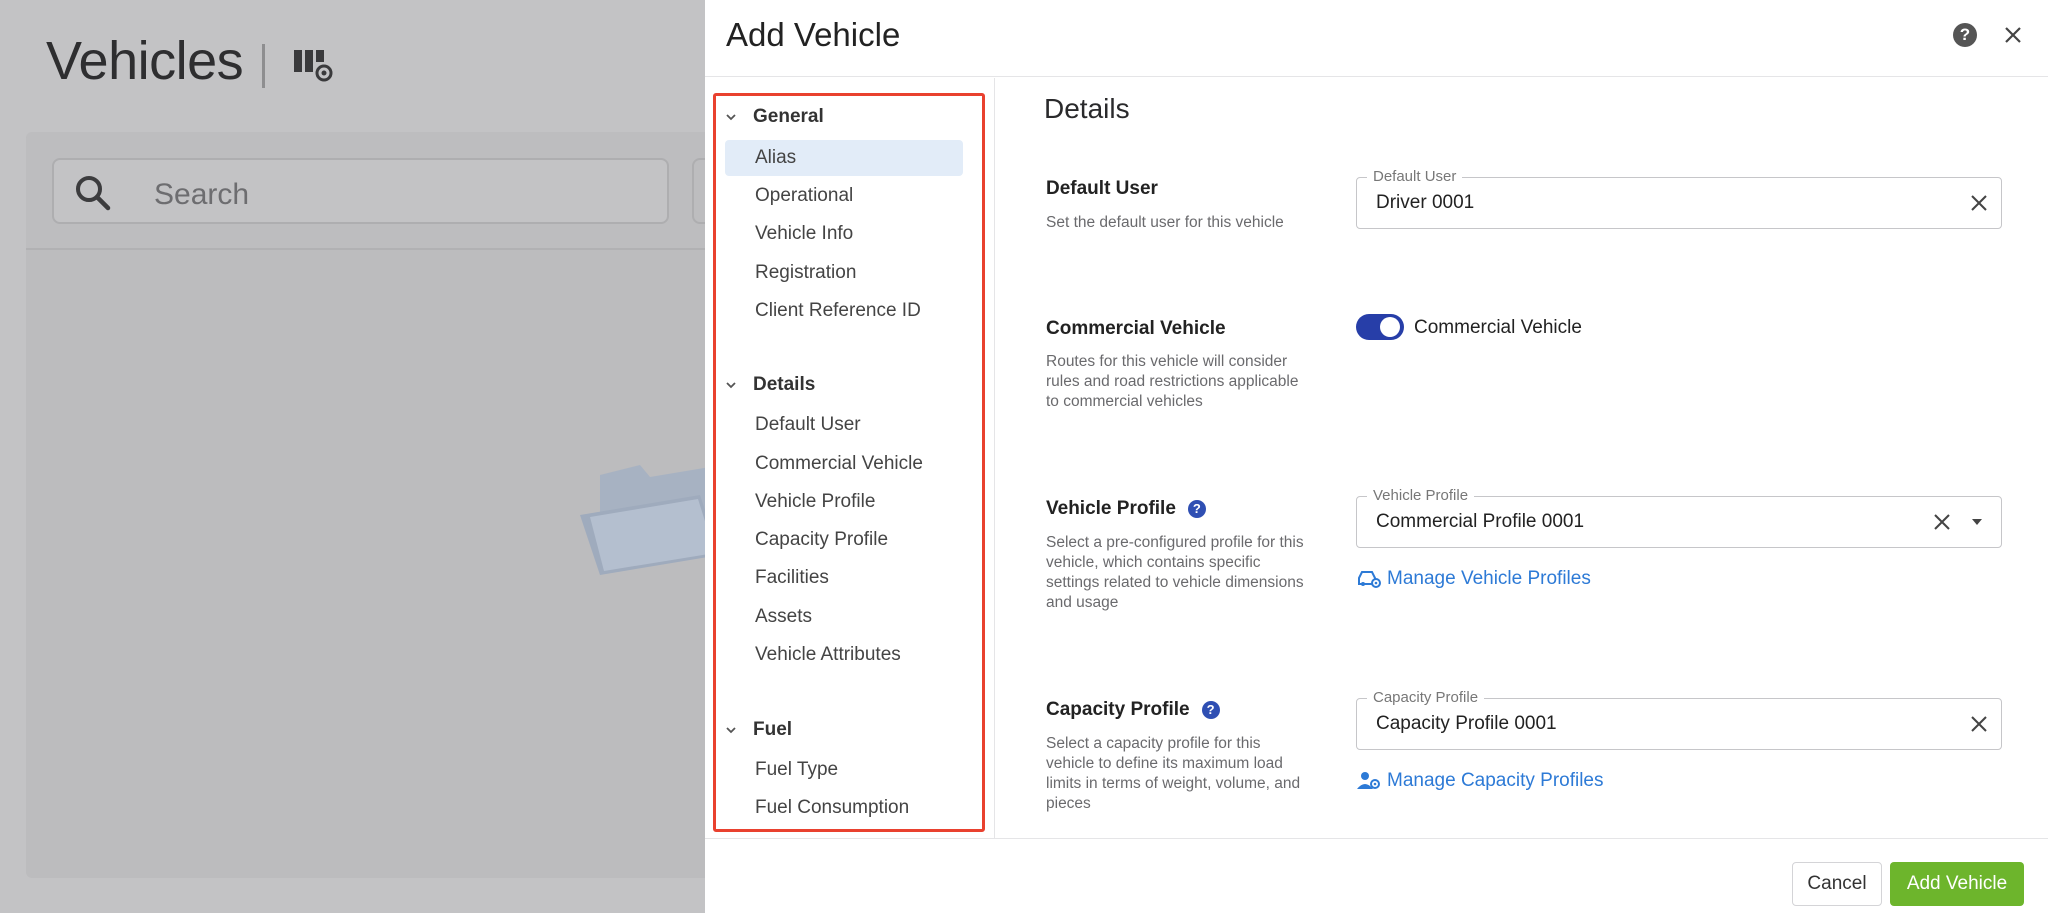 This screenshot has height=913, width=2048. What do you see at coordinates (788, 116) in the screenshot?
I see `nav-group-label: General` at bounding box center [788, 116].